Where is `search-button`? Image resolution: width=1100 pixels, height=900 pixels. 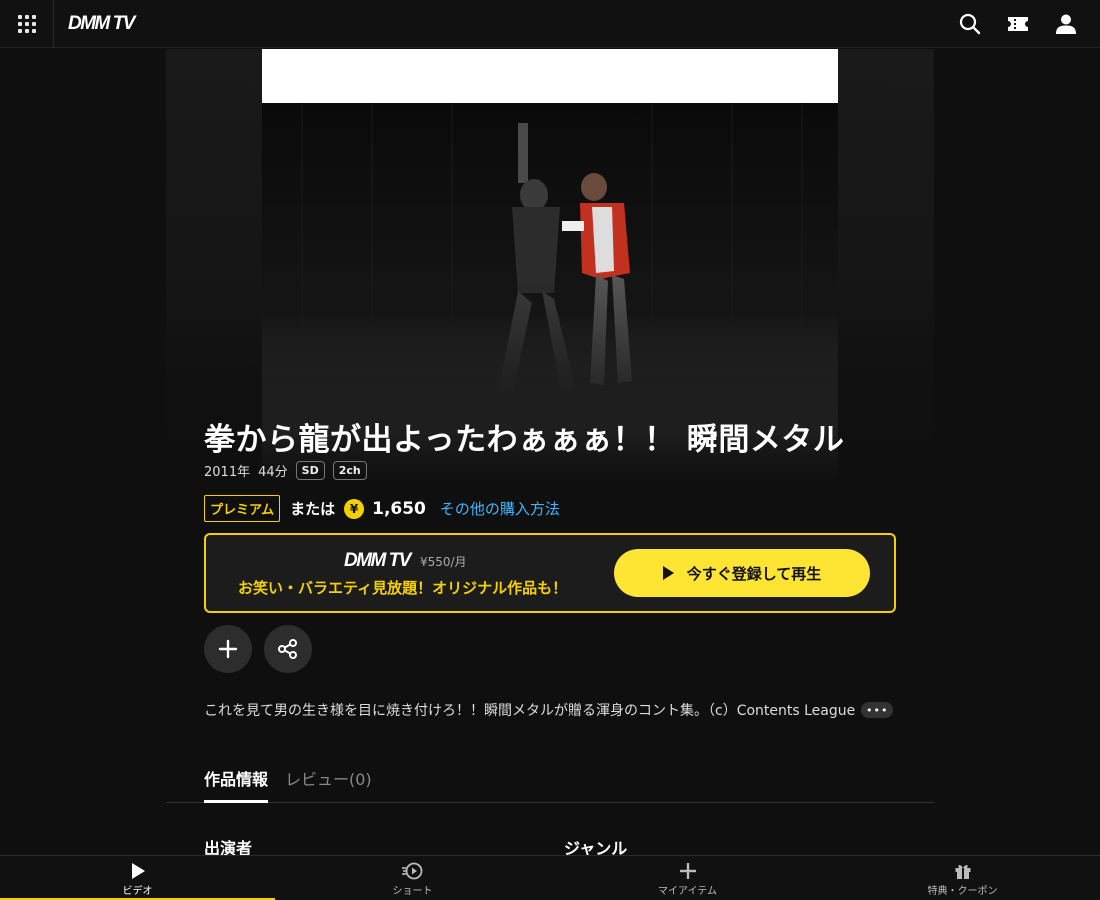
search-button is located at coordinates (970, 24).